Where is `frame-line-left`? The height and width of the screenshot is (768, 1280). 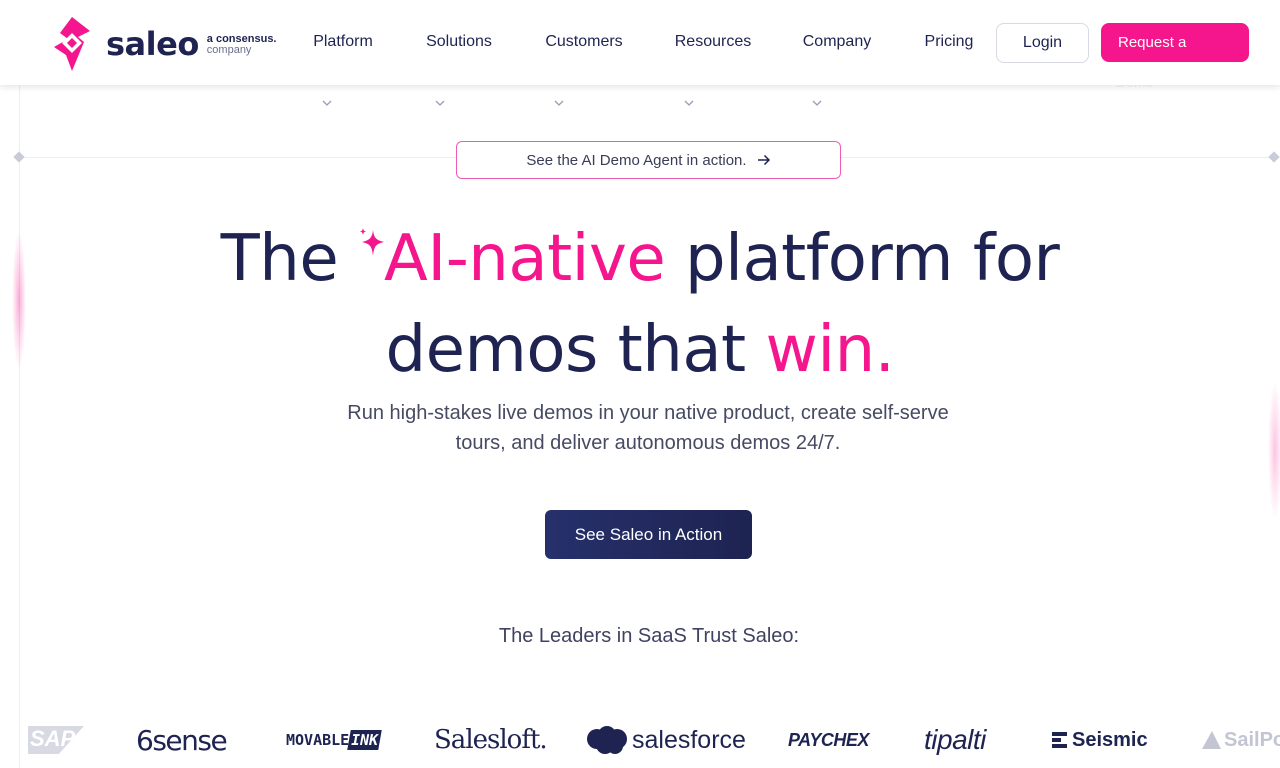
frame-line-left is located at coordinates (19, 426).